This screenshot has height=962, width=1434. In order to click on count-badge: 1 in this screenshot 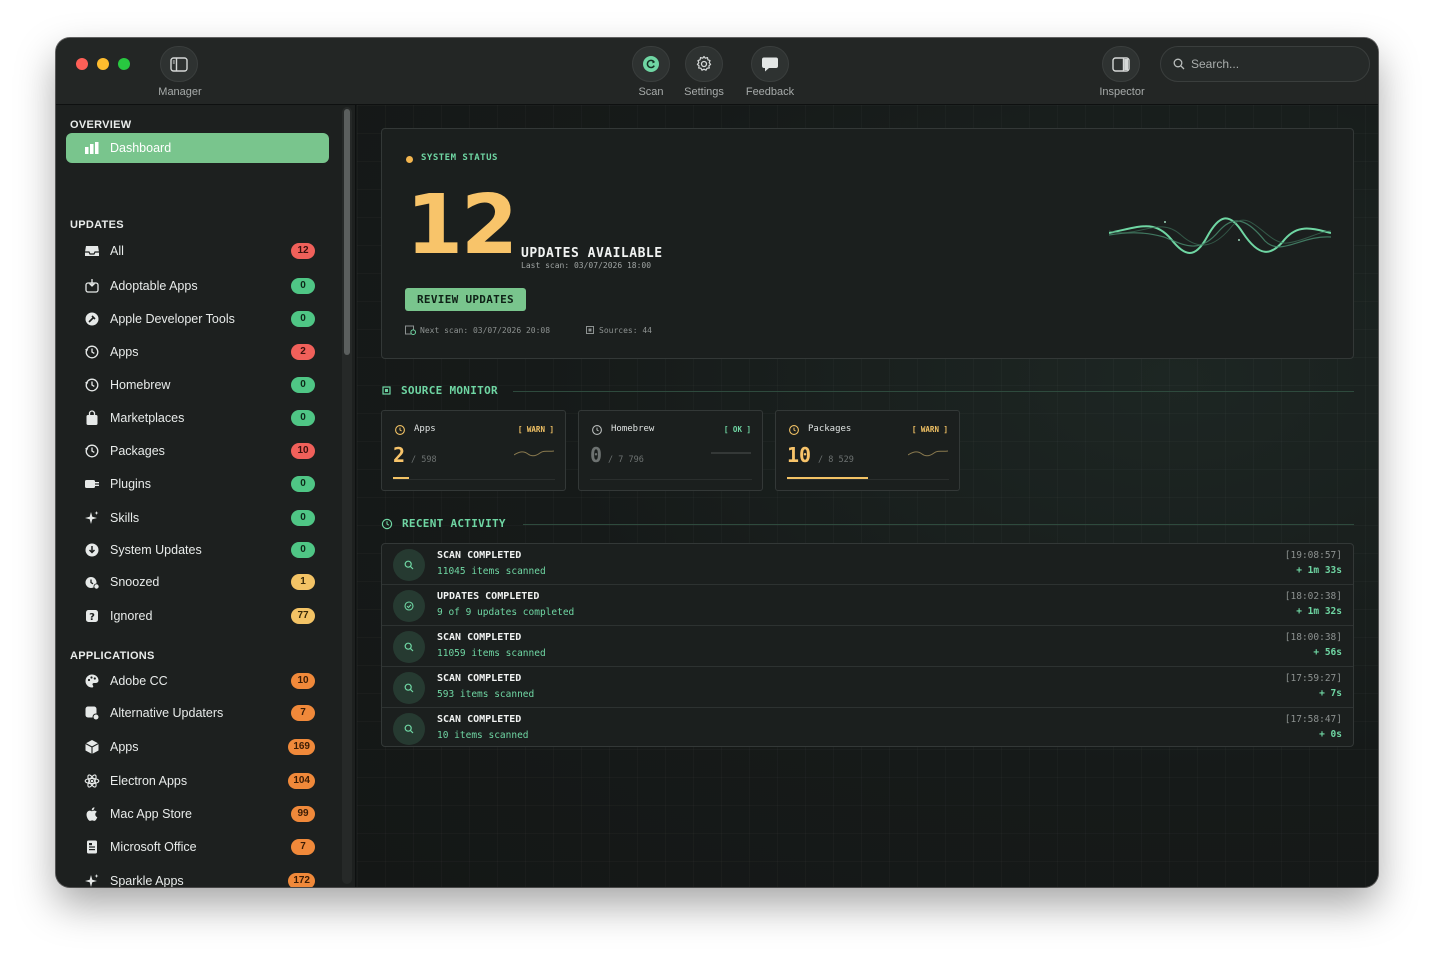, I will do `click(303, 582)`.